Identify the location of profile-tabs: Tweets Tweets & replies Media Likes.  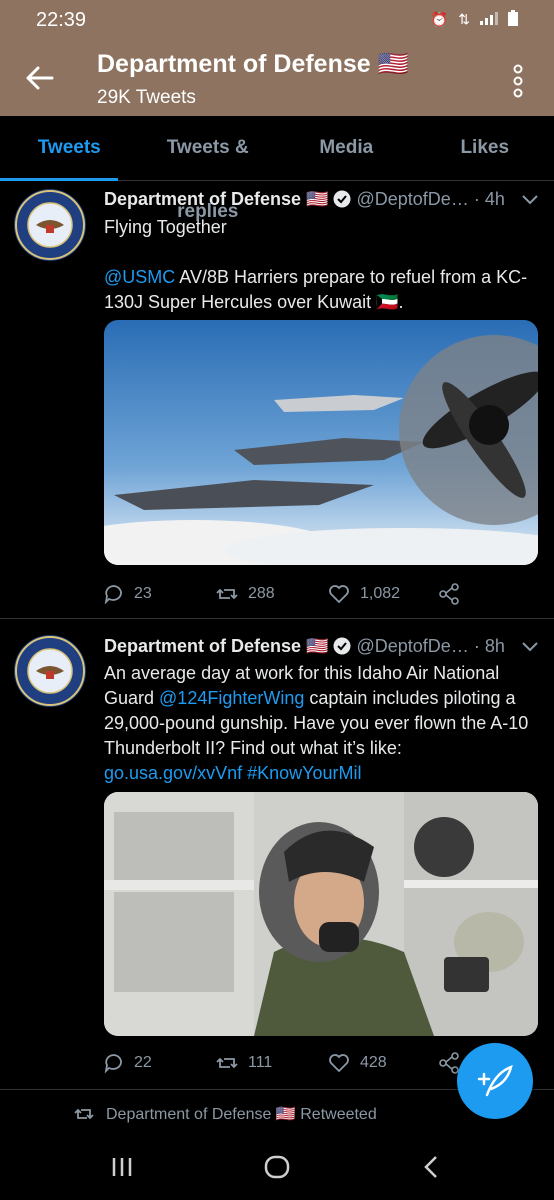
(277, 169).